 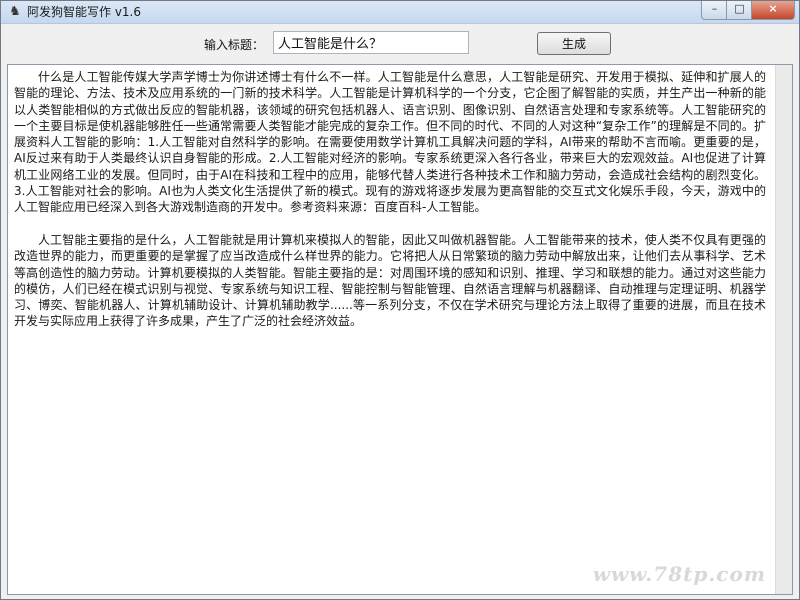 What do you see at coordinates (574, 43) in the screenshot?
I see `generate-button: 生成` at bounding box center [574, 43].